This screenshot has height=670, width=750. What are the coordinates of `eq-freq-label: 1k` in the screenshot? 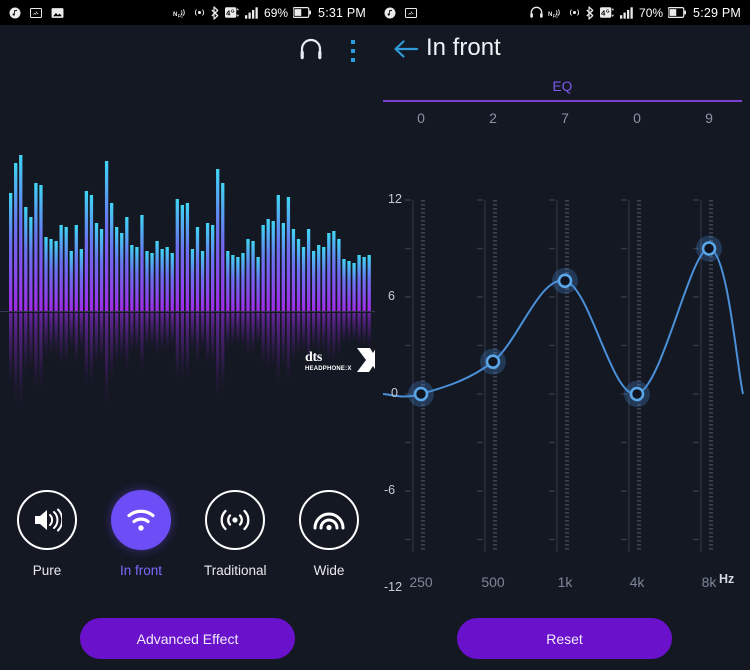 It's located at (565, 582).